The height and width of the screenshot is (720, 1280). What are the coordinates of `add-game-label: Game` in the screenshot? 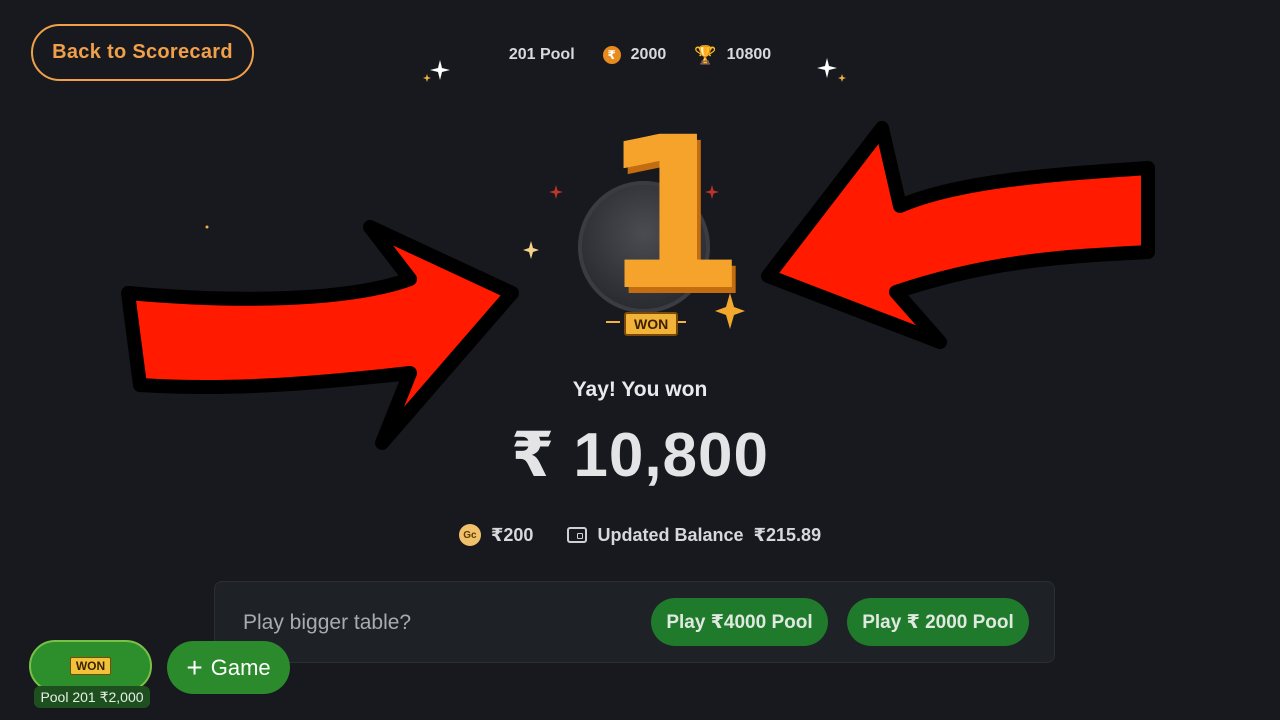 It's located at (240, 667).